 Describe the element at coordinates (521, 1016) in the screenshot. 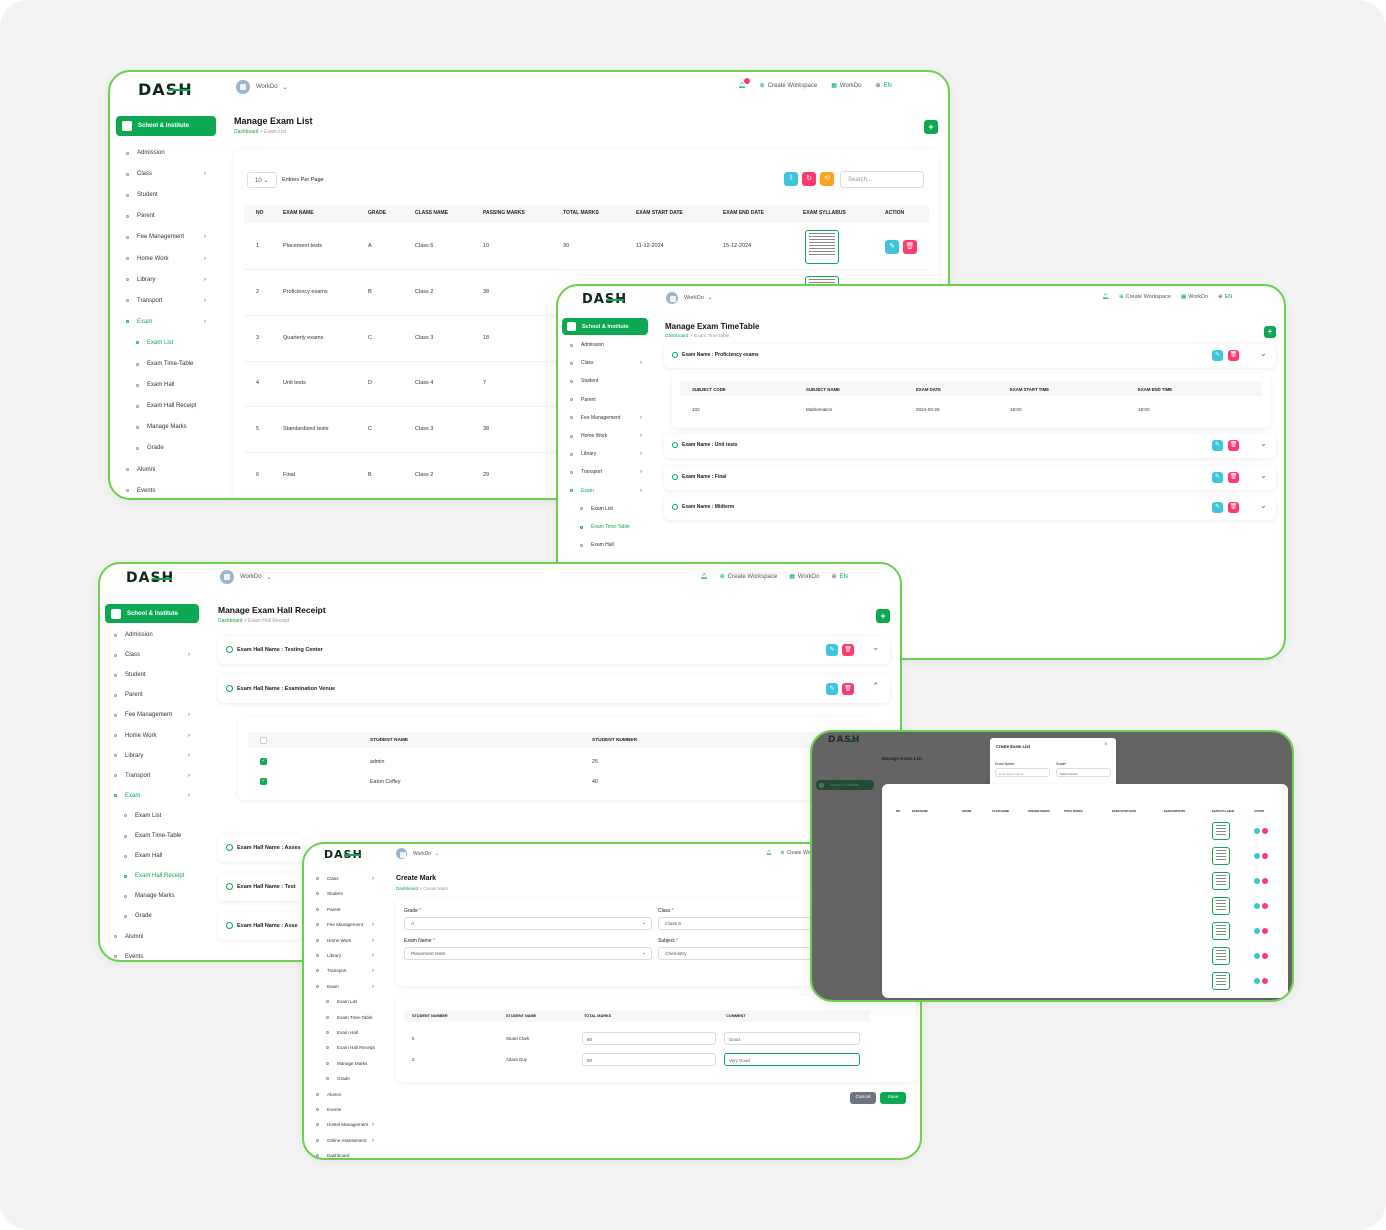

I see `column-header: STUDENT NAME` at that location.